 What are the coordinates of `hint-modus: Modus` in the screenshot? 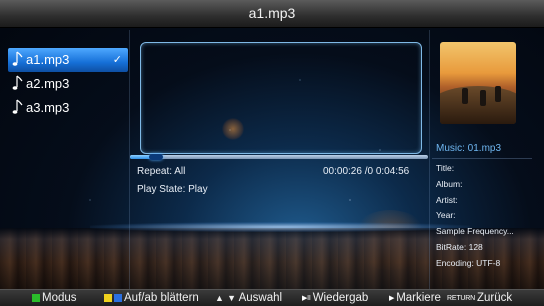 It's located at (54, 298).